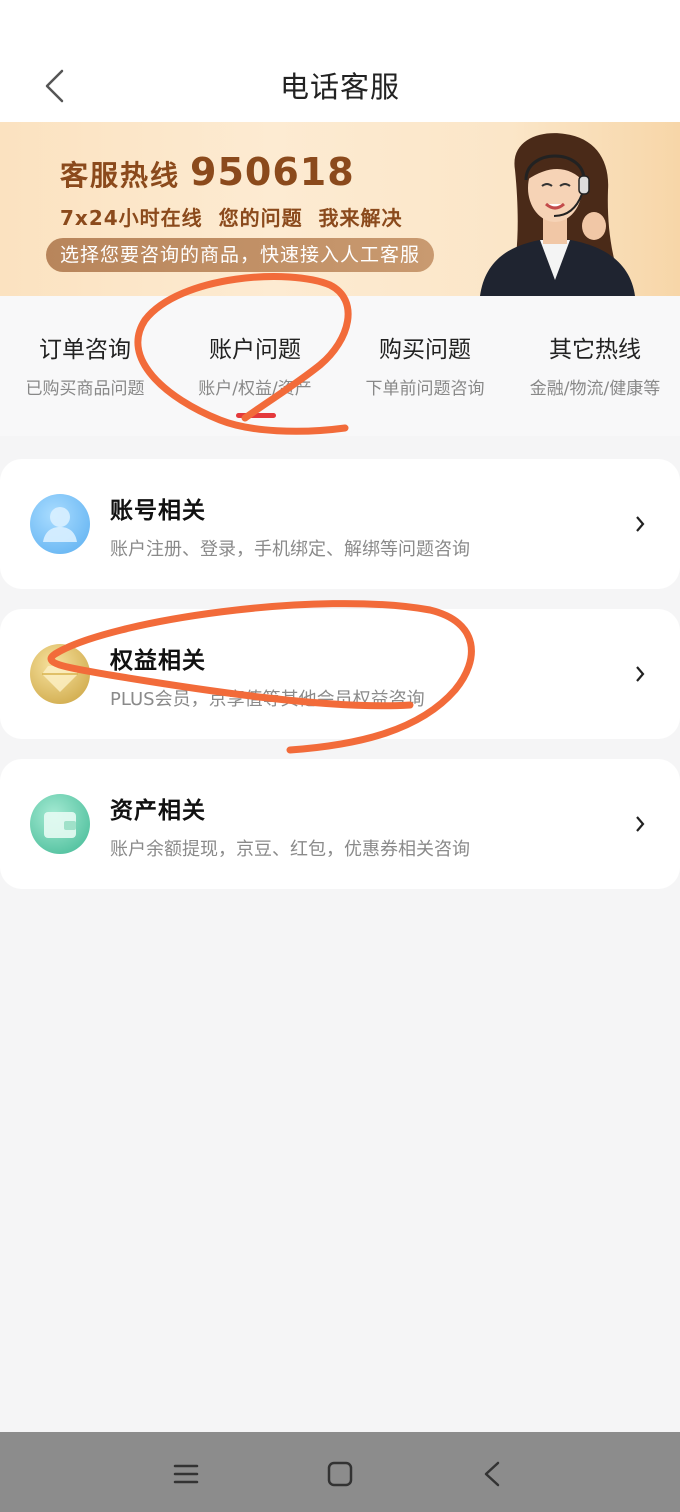  Describe the element at coordinates (340, 61) in the screenshot. I see `header-bar: 电话客服` at that location.